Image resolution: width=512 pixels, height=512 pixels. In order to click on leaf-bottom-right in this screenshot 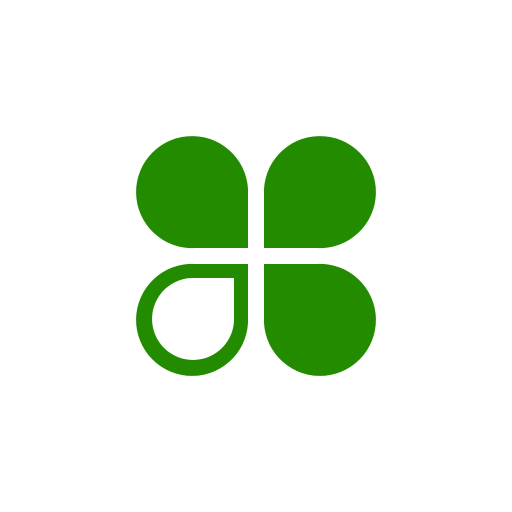, I will do `click(319, 319)`.